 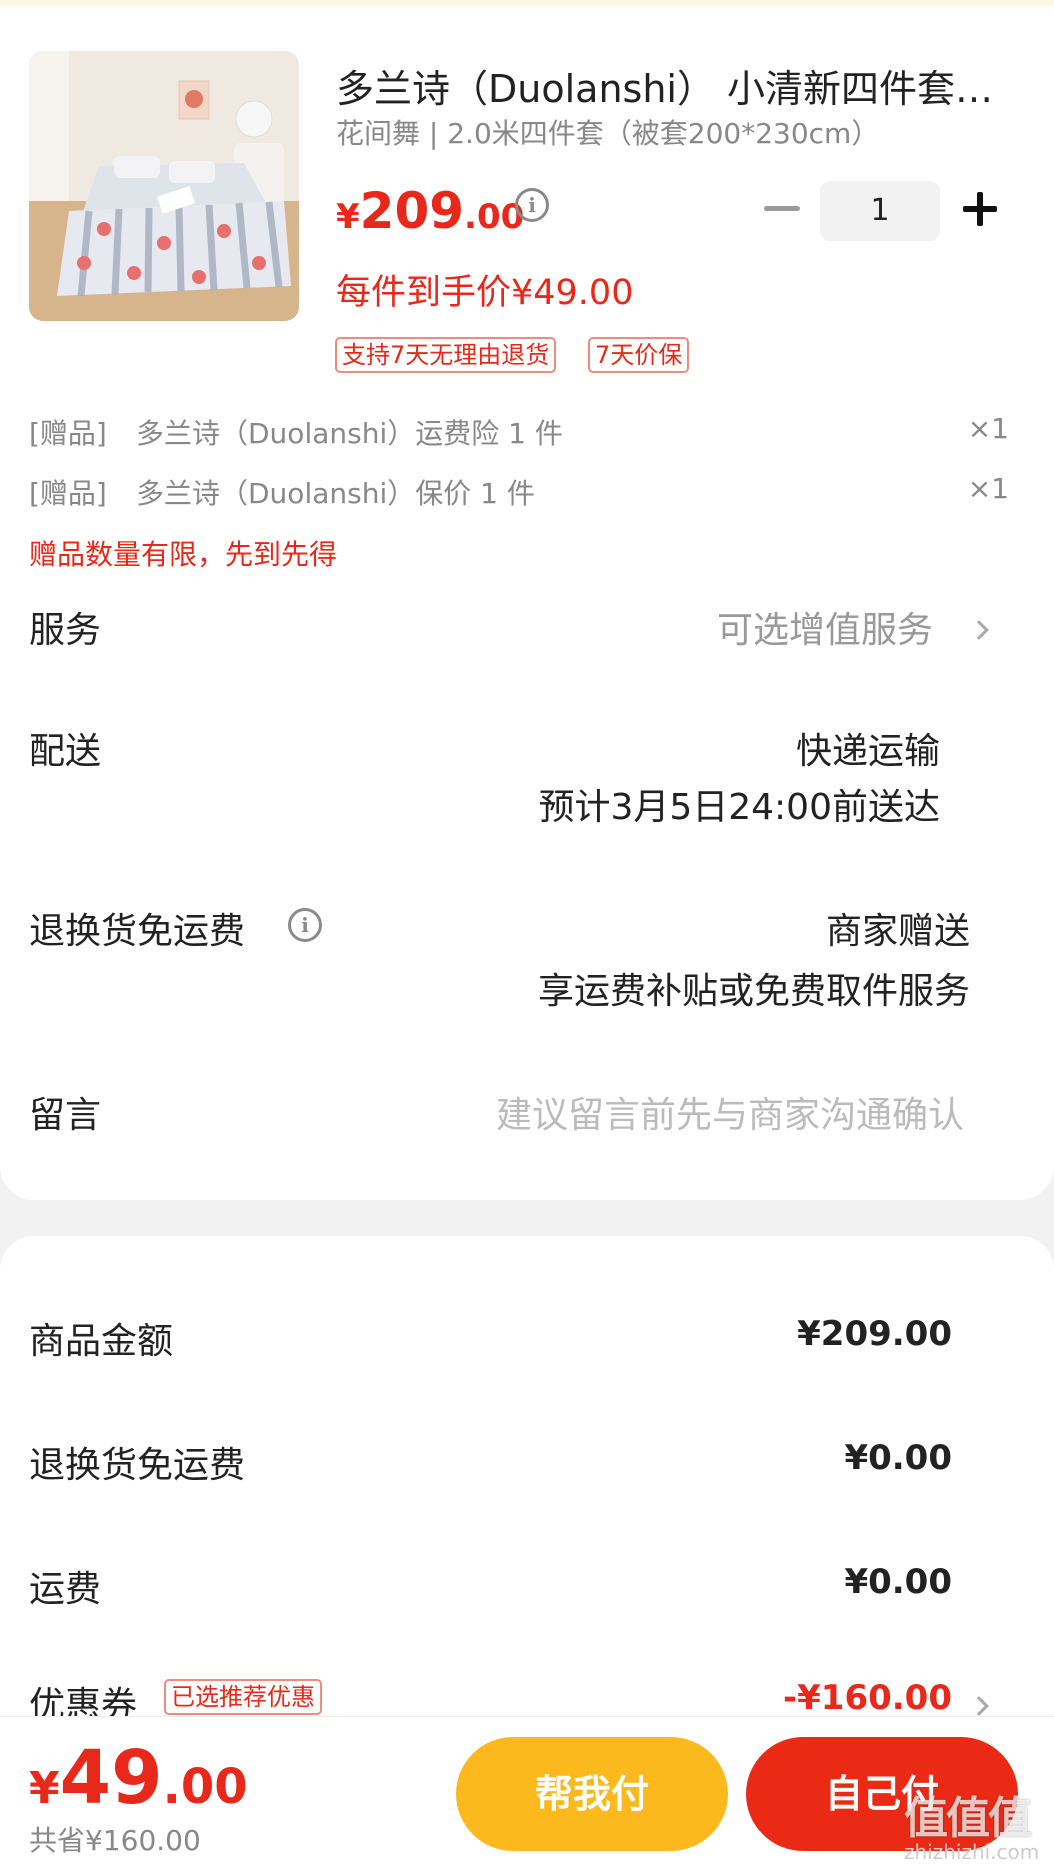 I want to click on delivery-method: 快递运输, so click(x=868, y=748).